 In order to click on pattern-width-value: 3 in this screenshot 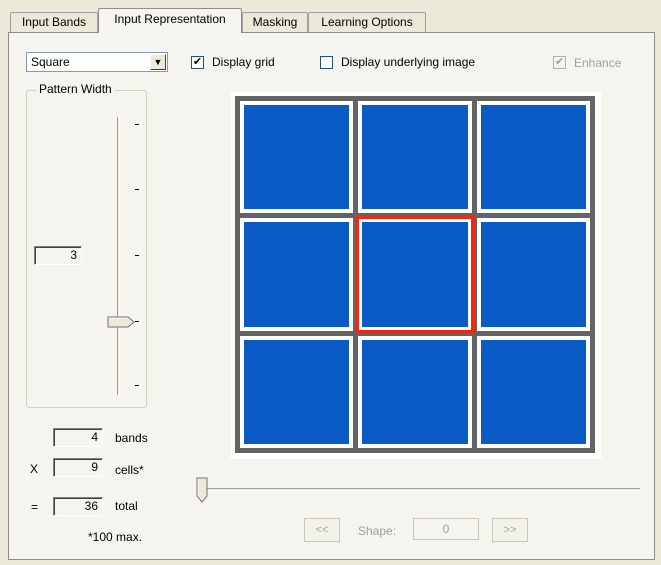, I will do `click(58, 255)`.